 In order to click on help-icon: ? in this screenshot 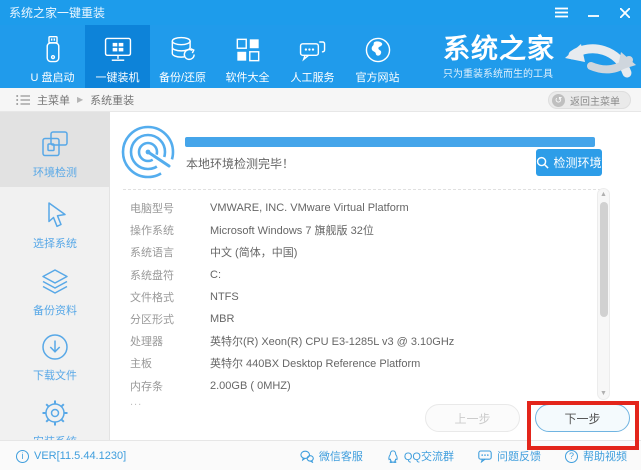, I will do `click(571, 456)`.